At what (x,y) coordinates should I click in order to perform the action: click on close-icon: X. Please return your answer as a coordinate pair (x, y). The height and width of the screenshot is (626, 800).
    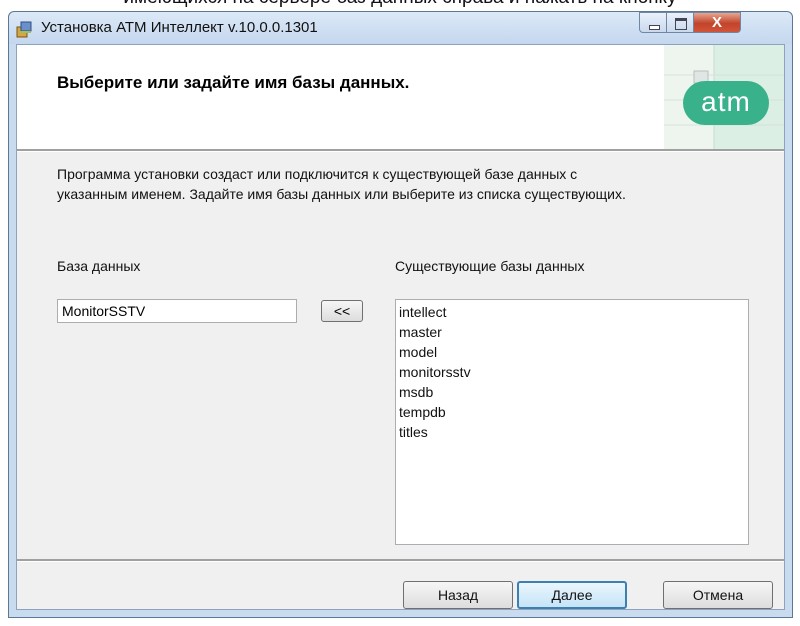
    Looking at the image, I should click on (716, 22).